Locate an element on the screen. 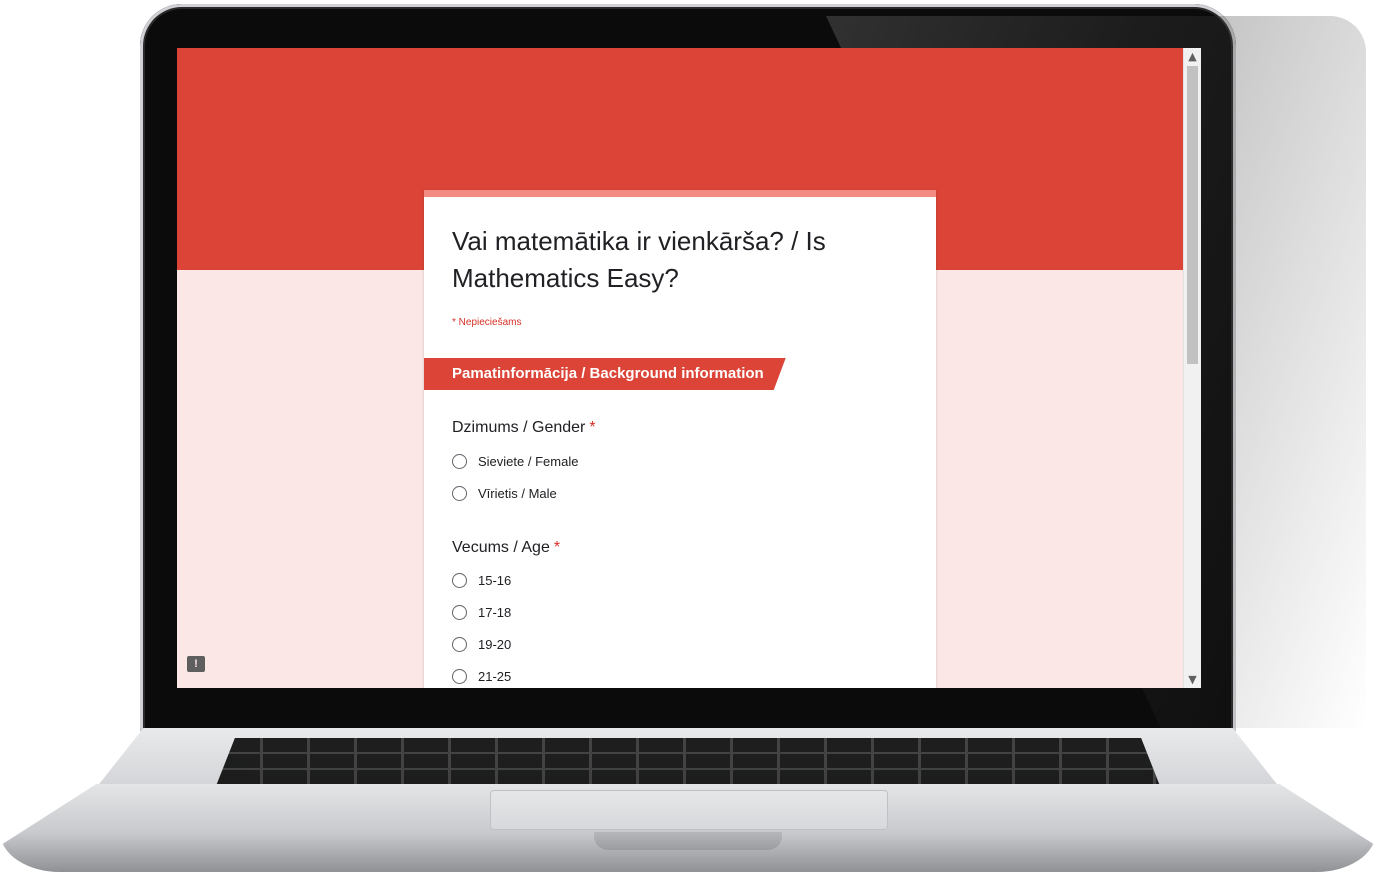 This screenshot has height=872, width=1376. option-label: 15-16 is located at coordinates (495, 580).